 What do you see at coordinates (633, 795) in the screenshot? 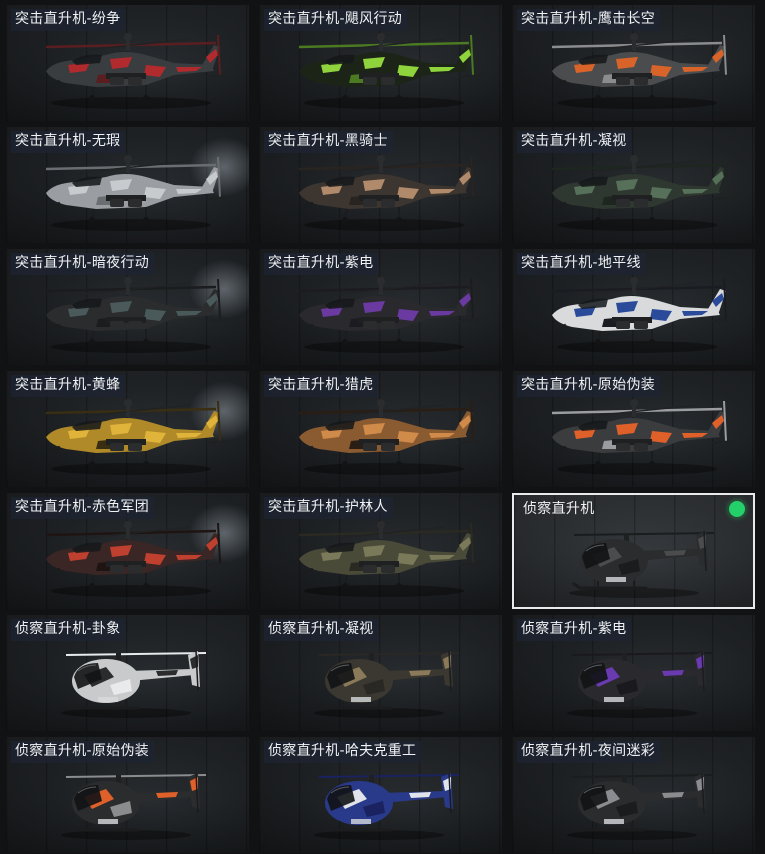
I see `skin-card-20: 侦察直升机-夜间迷彩` at bounding box center [633, 795].